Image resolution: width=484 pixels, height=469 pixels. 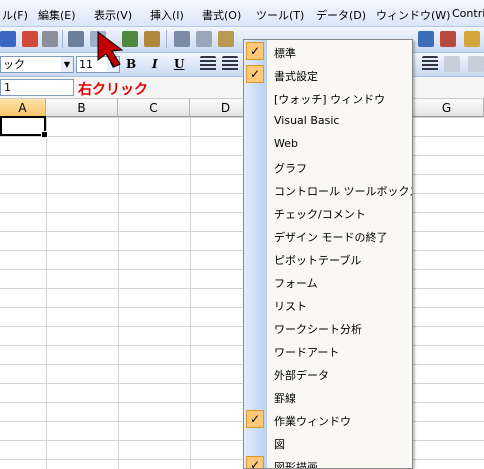 I want to click on cut-icon, so click(x=182, y=39).